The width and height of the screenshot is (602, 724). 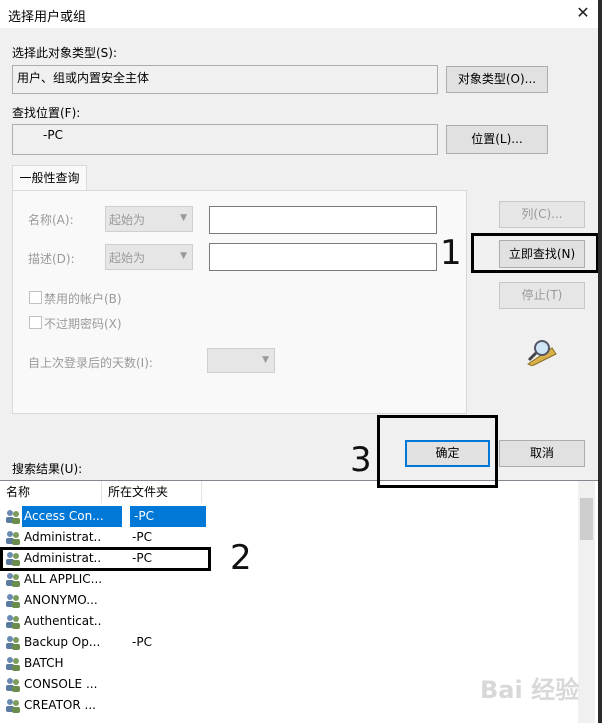 What do you see at coordinates (451, 253) in the screenshot?
I see `annotation-number-1: 1` at bounding box center [451, 253].